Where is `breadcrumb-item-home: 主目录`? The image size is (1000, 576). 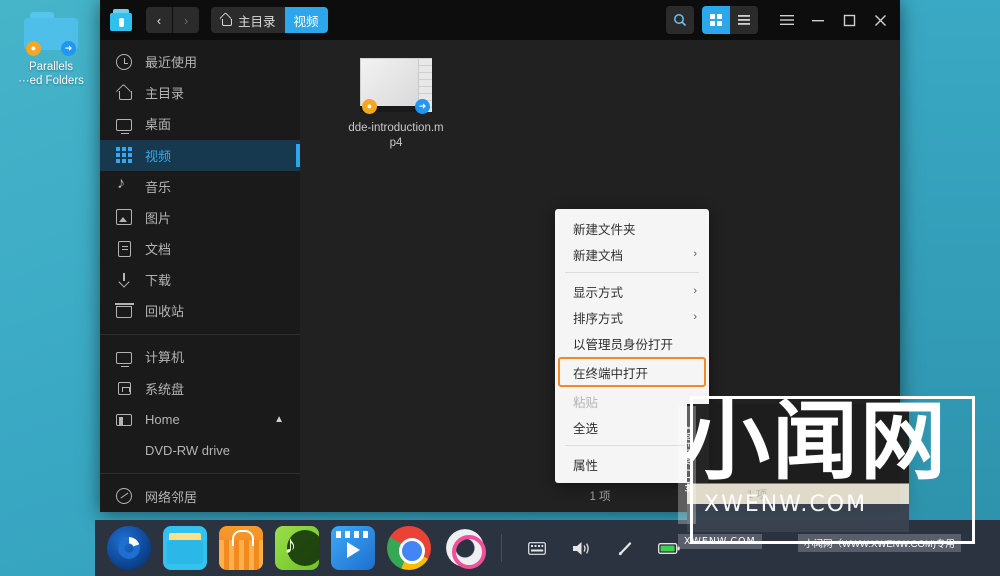 breadcrumb-item-home: 主目录 is located at coordinates (248, 20).